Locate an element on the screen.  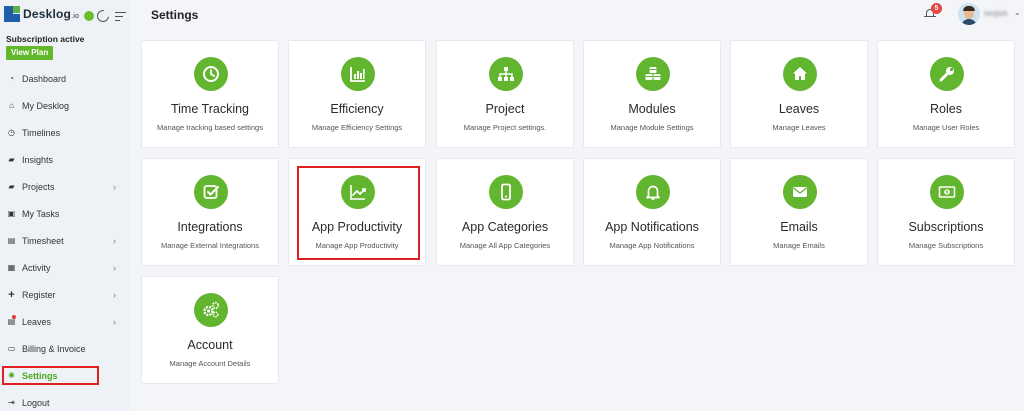
plus-icon: + is located at coordinates (11, 294).